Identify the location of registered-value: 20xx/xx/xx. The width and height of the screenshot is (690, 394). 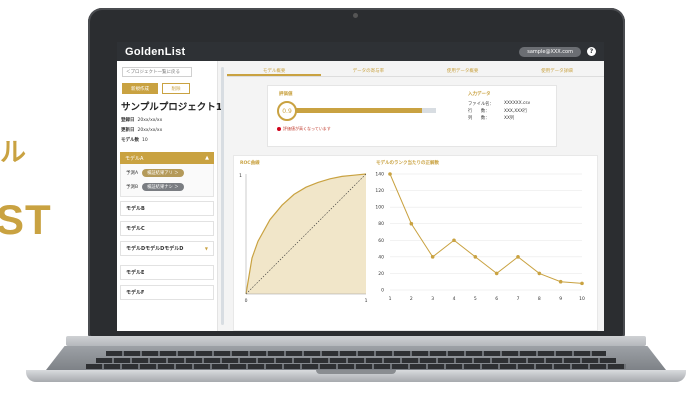
(150, 120).